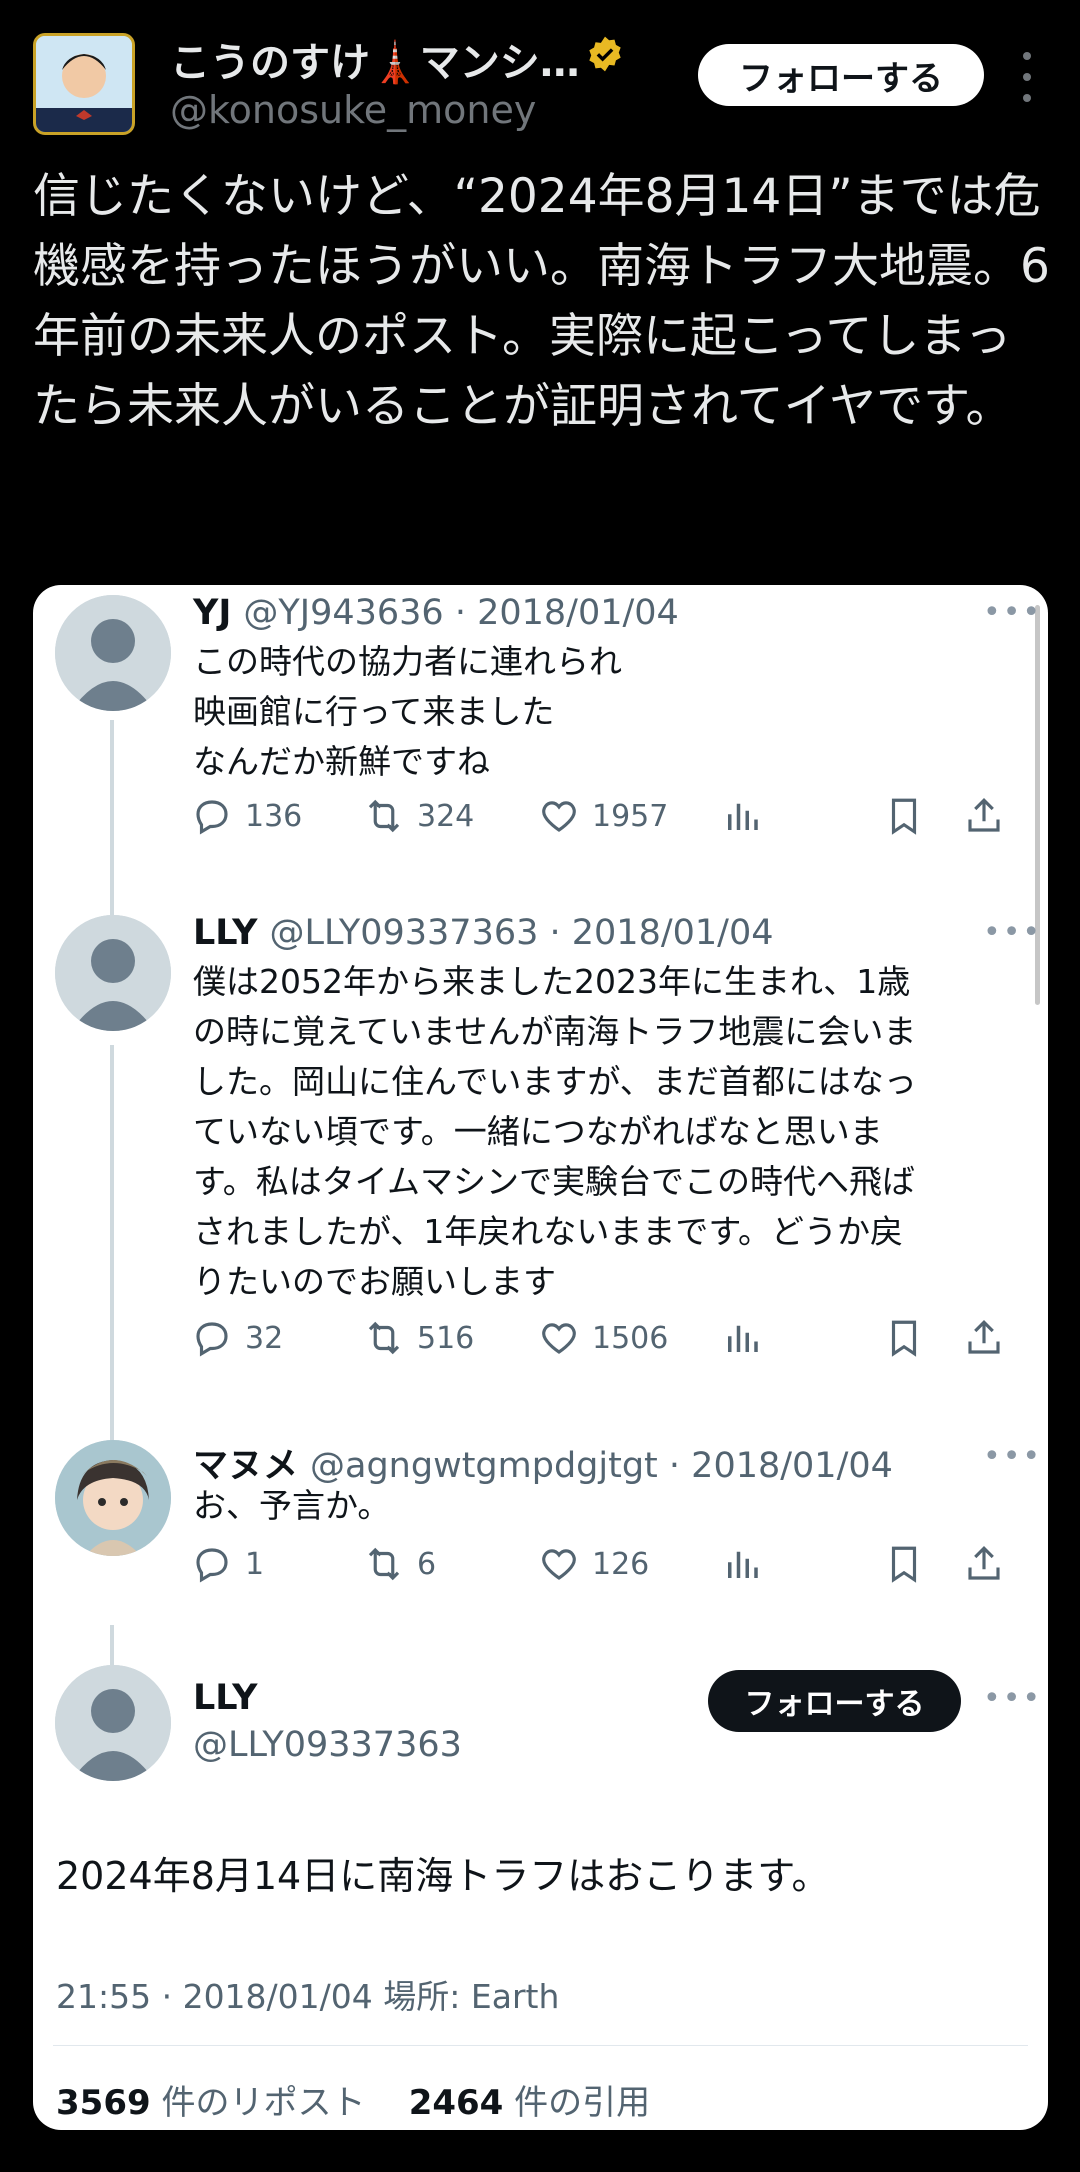  I want to click on like-count: 1957, so click(630, 816).